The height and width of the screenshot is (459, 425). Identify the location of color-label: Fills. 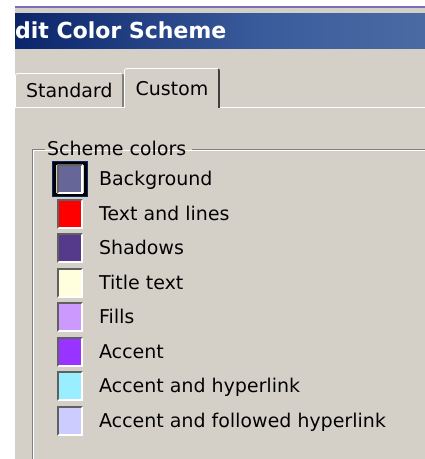
(116, 317).